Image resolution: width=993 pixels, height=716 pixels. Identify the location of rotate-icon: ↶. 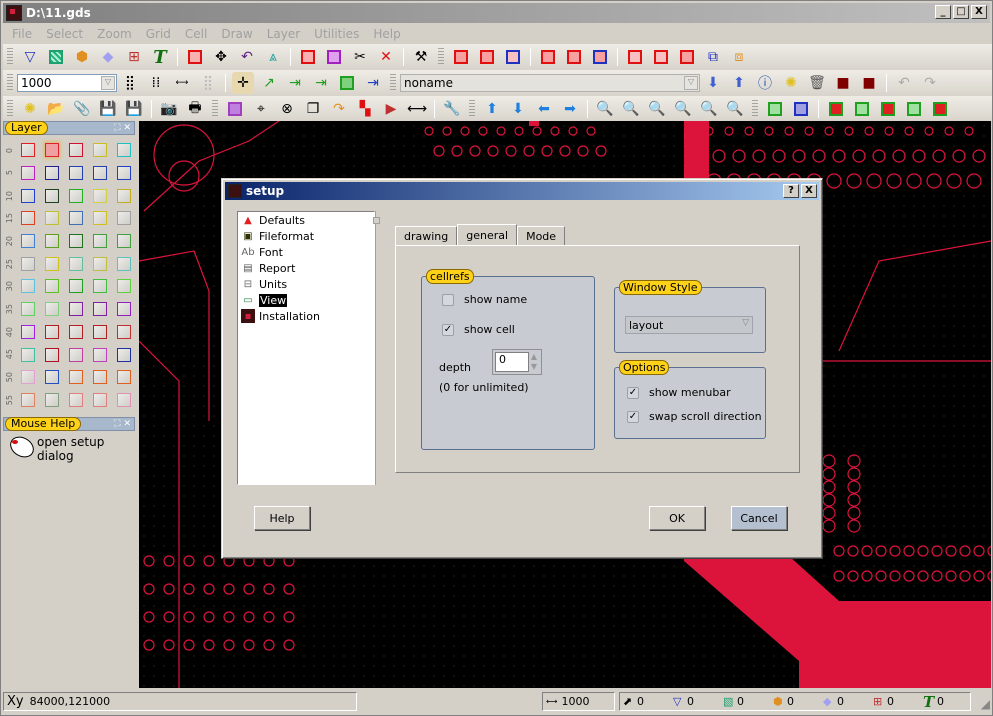
(247, 57).